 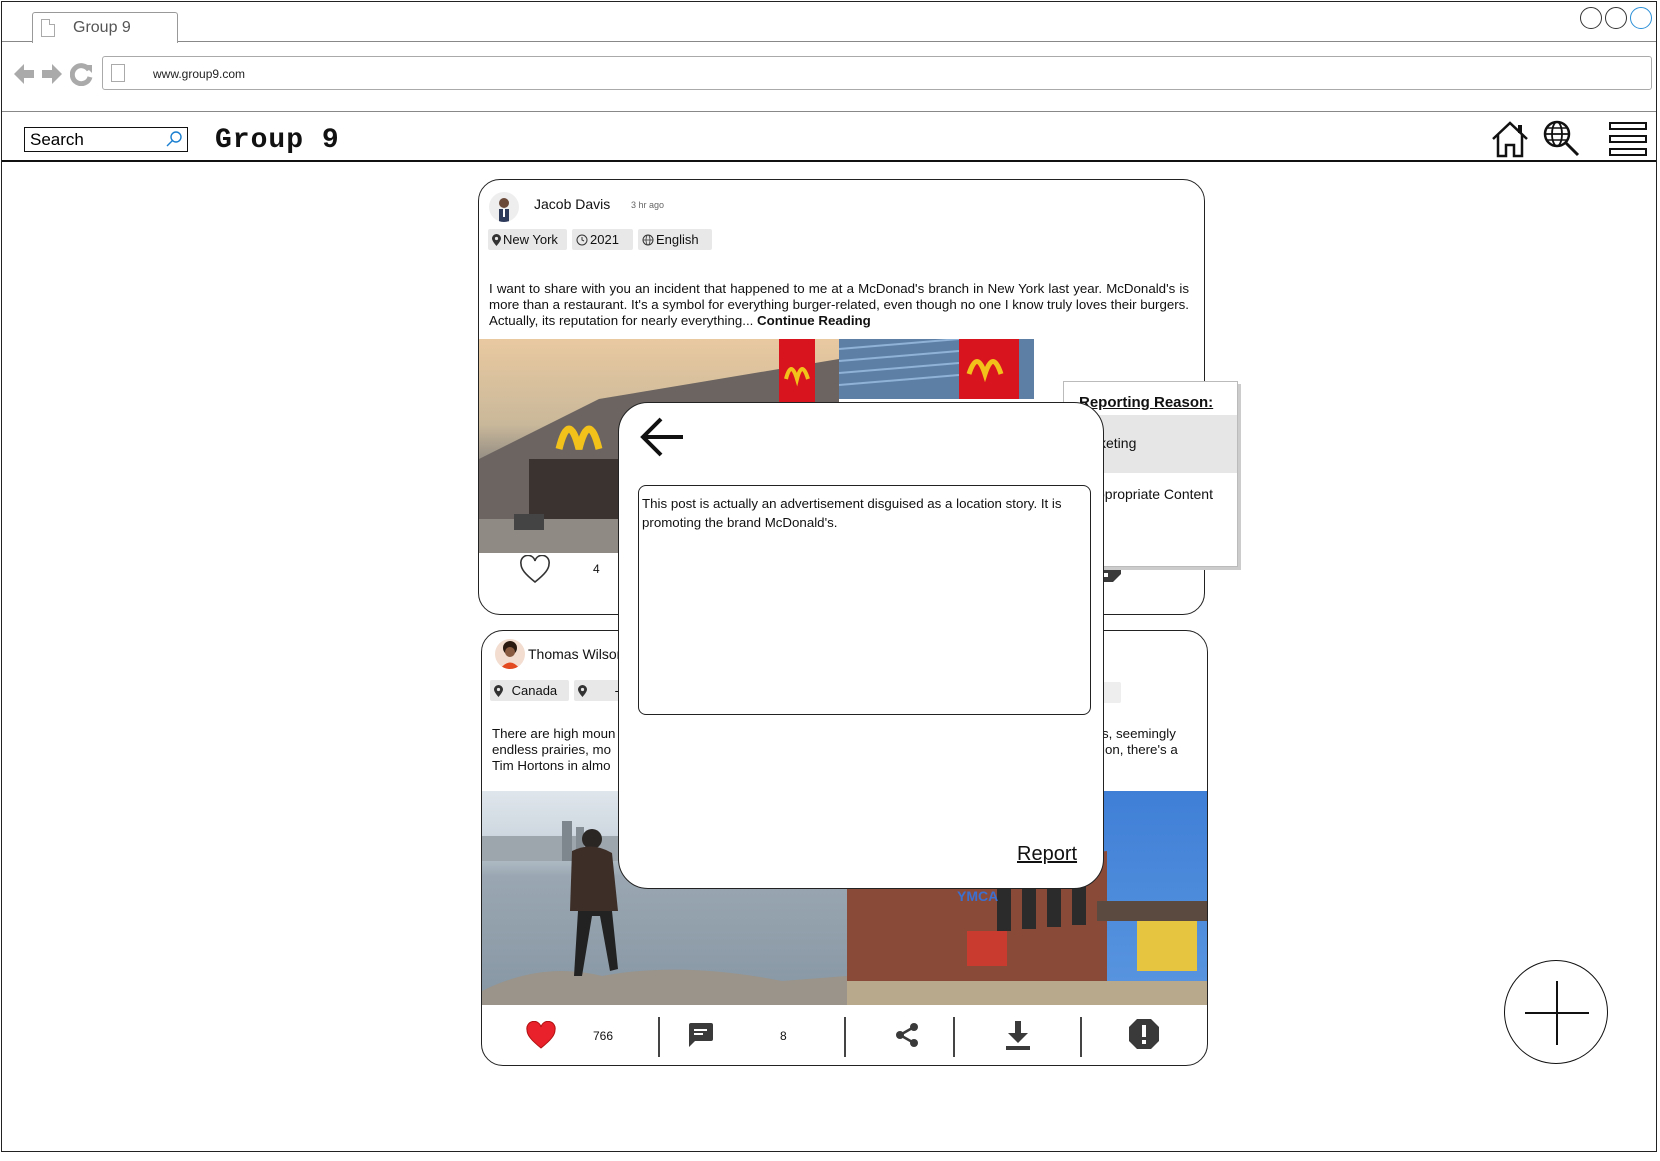 What do you see at coordinates (1510, 139) in the screenshot?
I see `home-icon` at bounding box center [1510, 139].